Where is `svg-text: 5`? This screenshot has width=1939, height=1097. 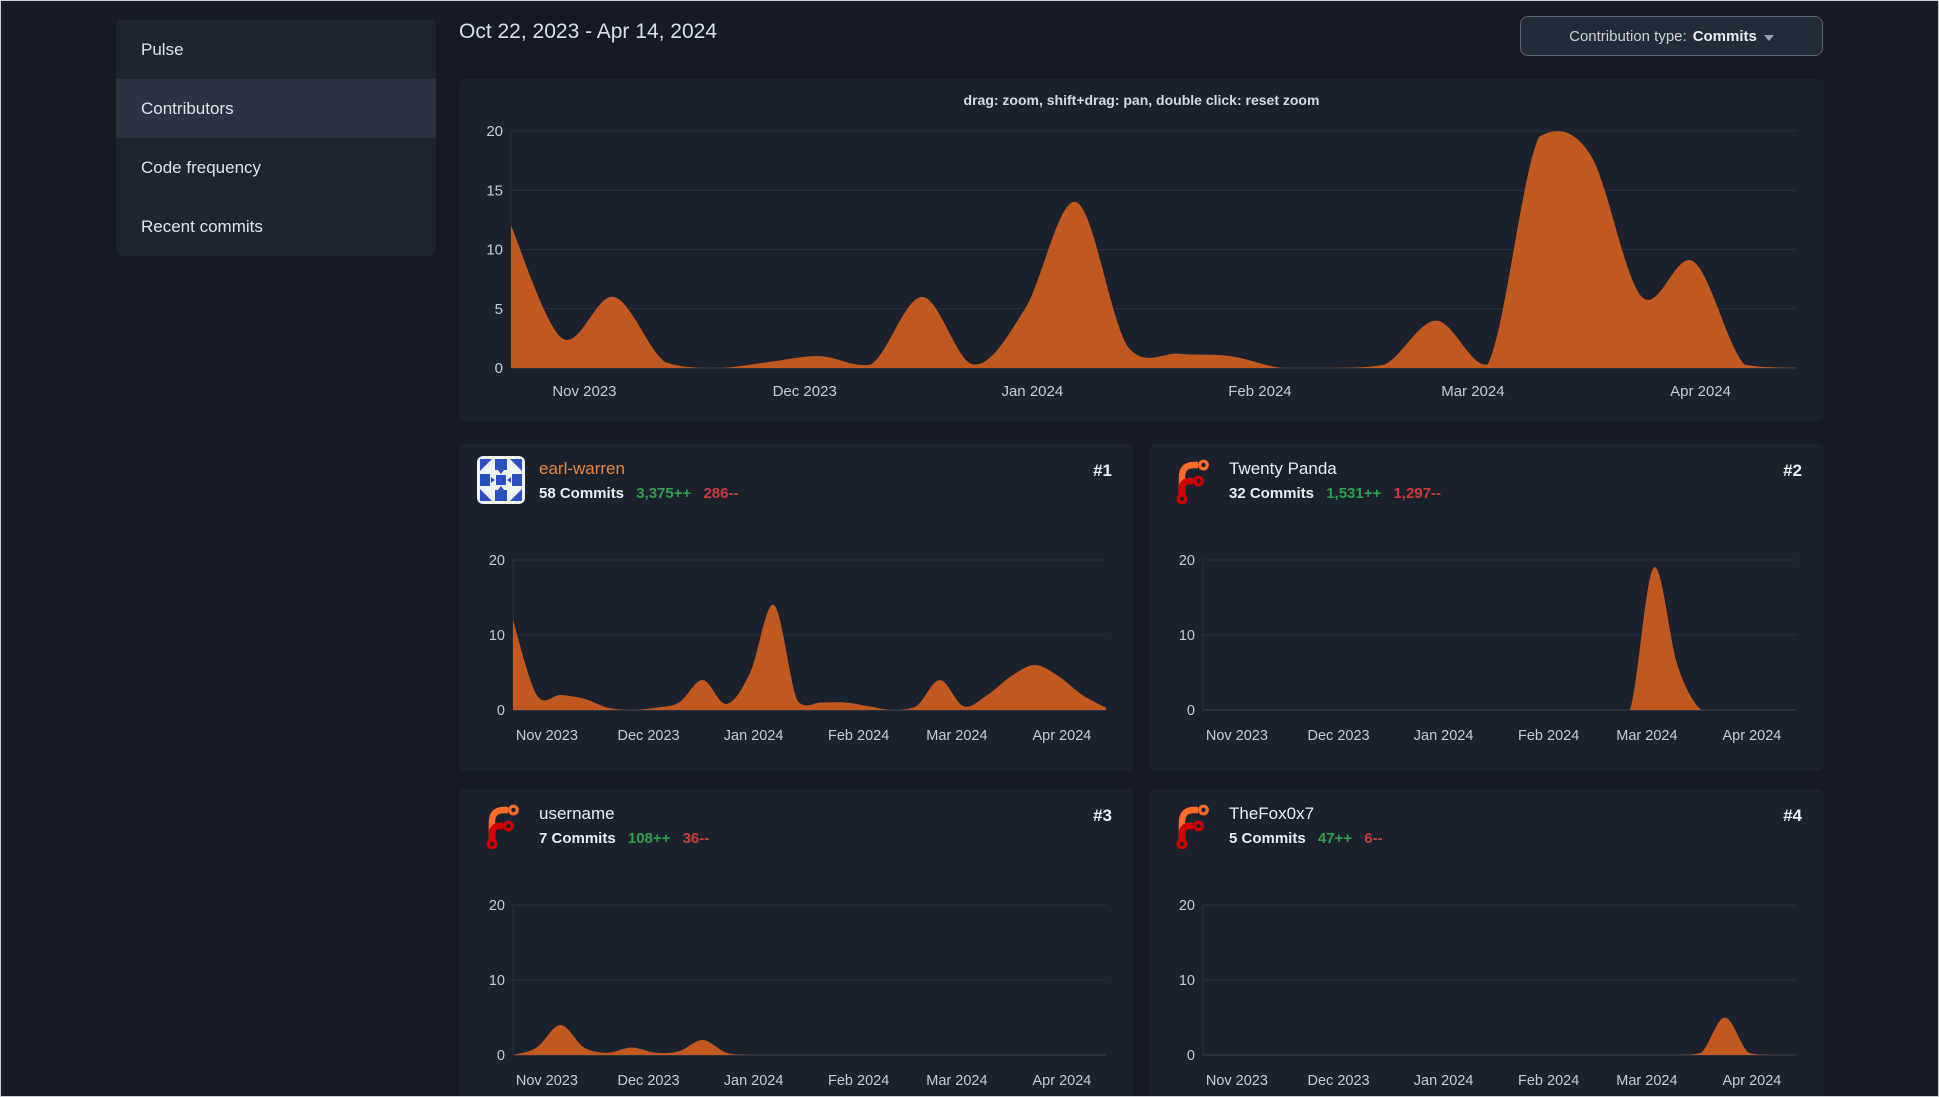 svg-text: 5 is located at coordinates (499, 309).